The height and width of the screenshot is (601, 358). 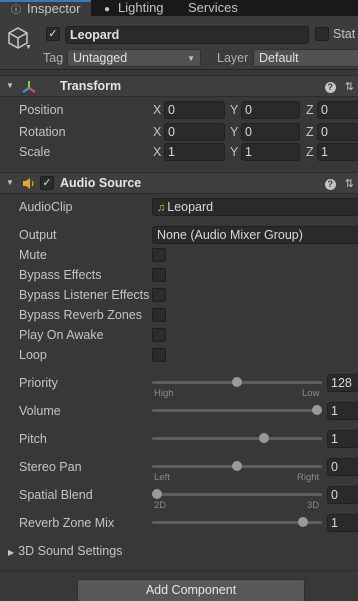 What do you see at coordinates (187, 35) in the screenshot?
I see `object-name-field: Leopard` at bounding box center [187, 35].